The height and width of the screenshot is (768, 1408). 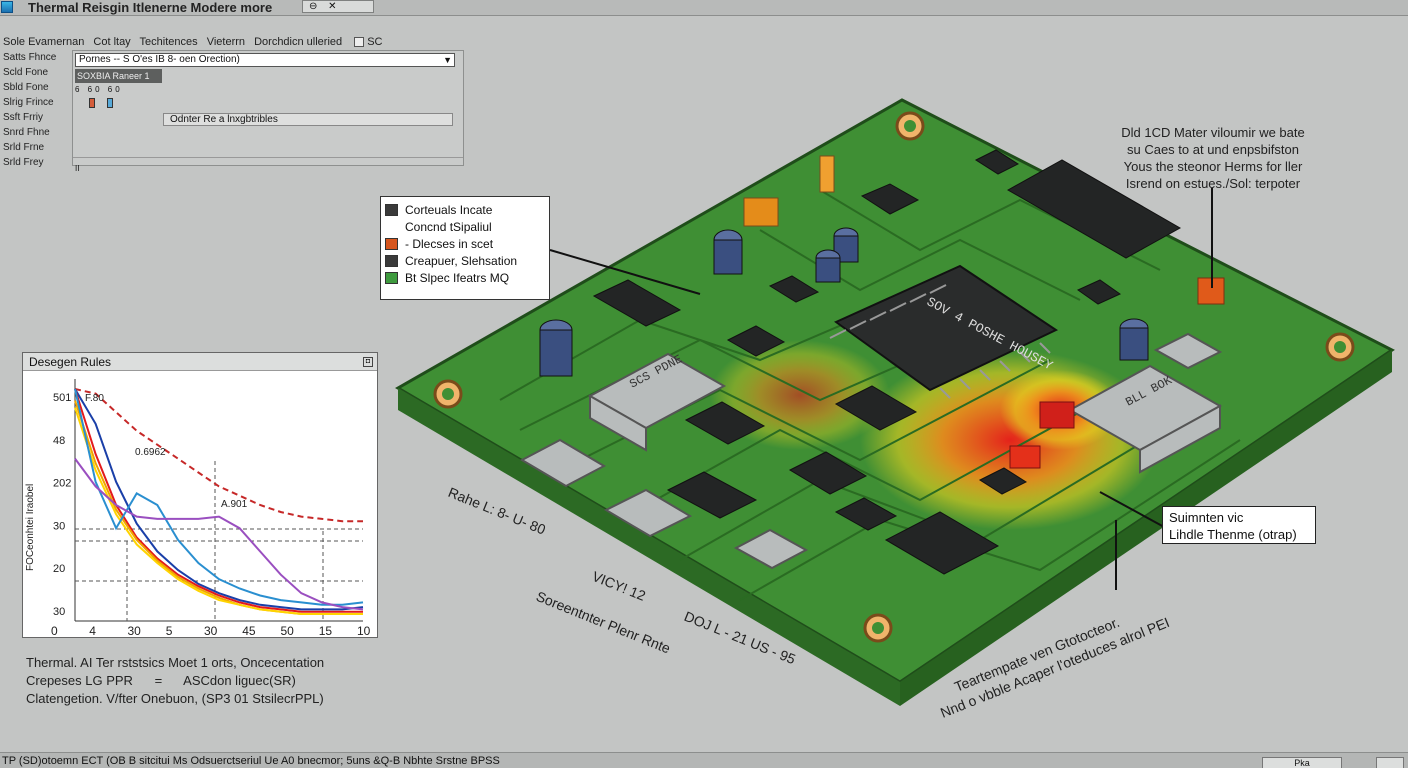 I want to click on summary-callout: Suimnten vic Lihdle Thenme (otrap), so click(x=1239, y=525).